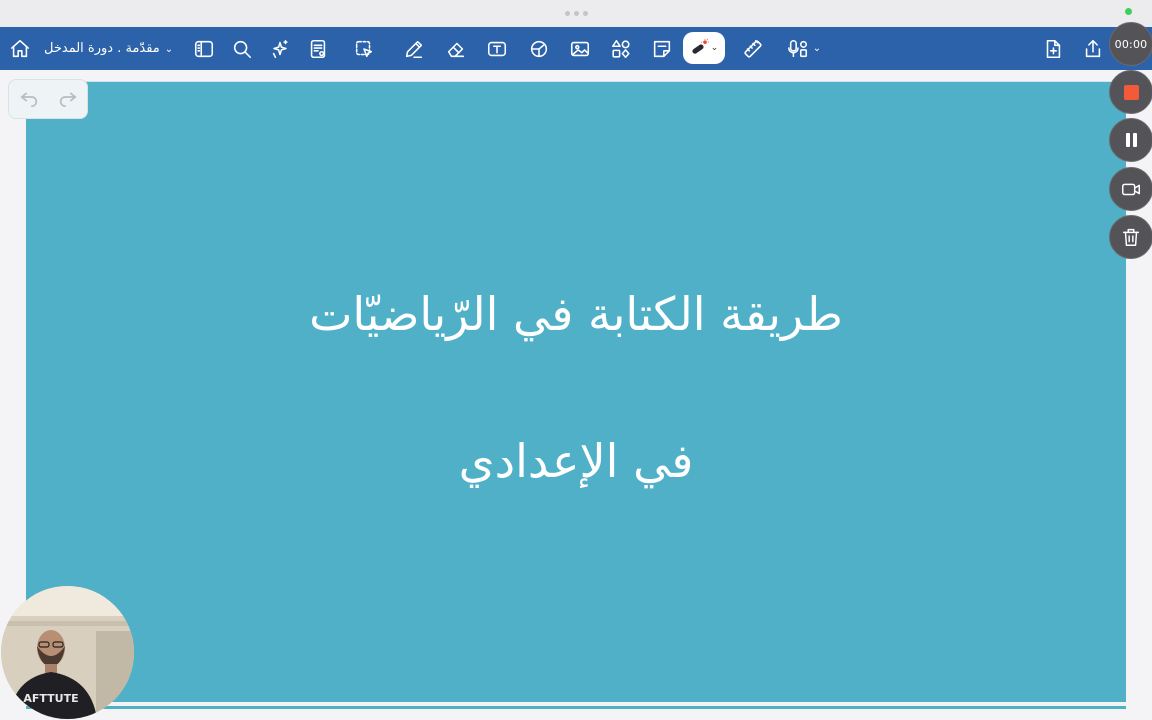 Image resolution: width=1152 pixels, height=720 pixels. I want to click on video-camera-icon, so click(1131, 189).